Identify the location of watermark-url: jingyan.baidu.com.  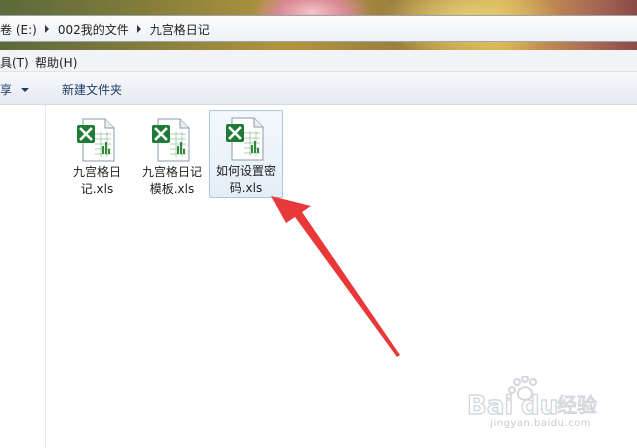
(540, 423).